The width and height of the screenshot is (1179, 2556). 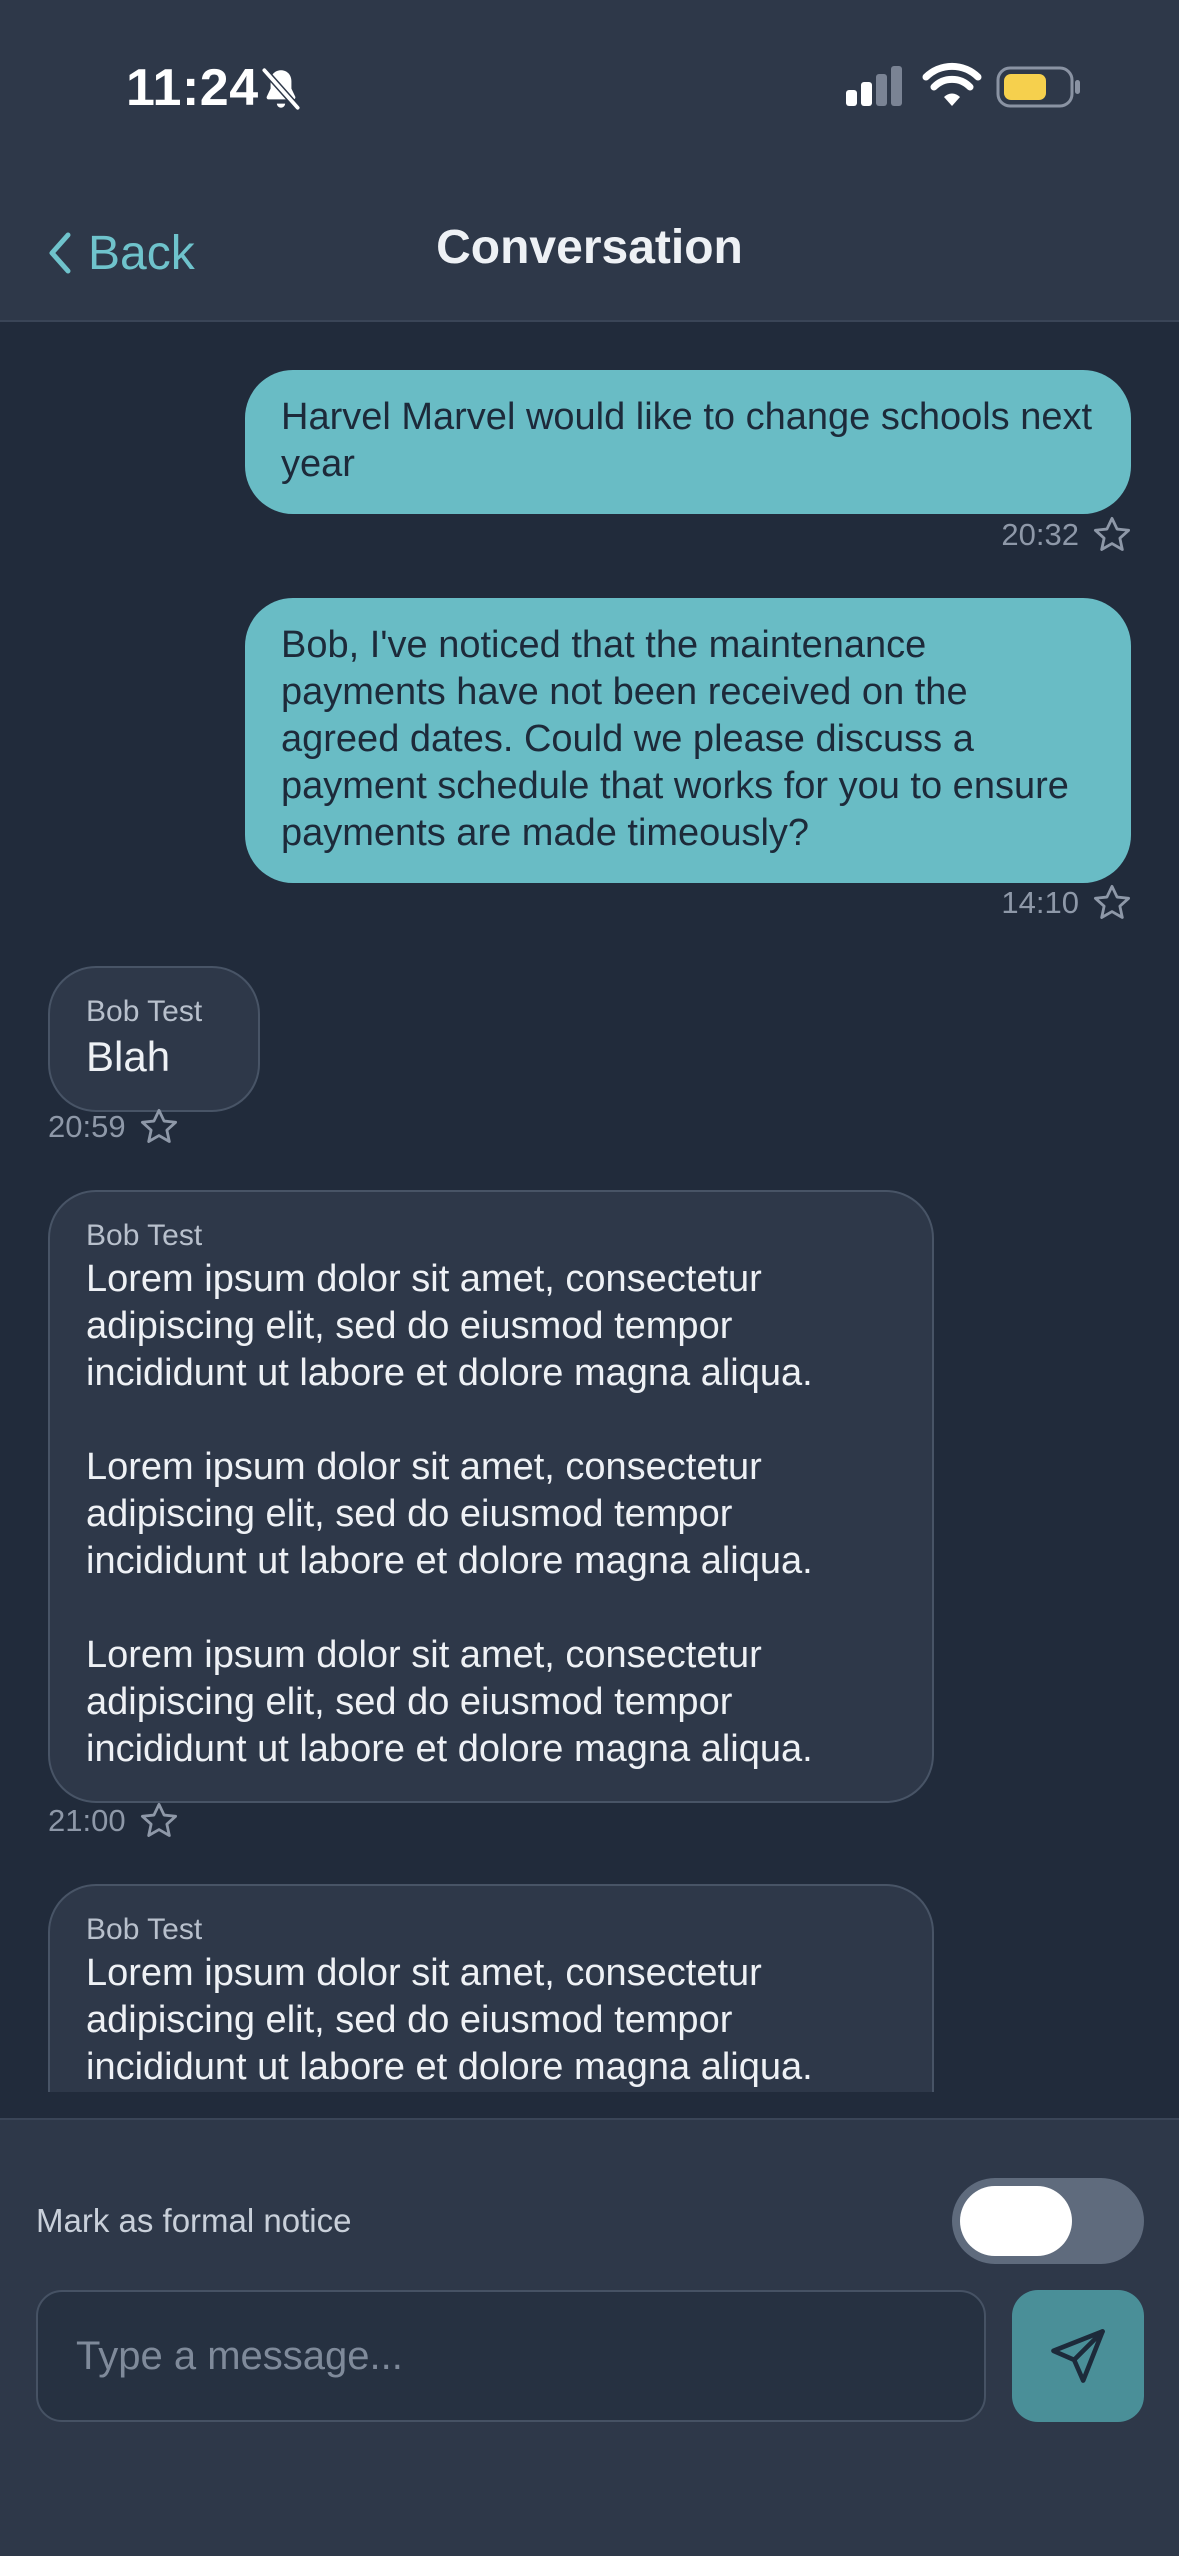 I want to click on battery-icon, so click(x=1038, y=87).